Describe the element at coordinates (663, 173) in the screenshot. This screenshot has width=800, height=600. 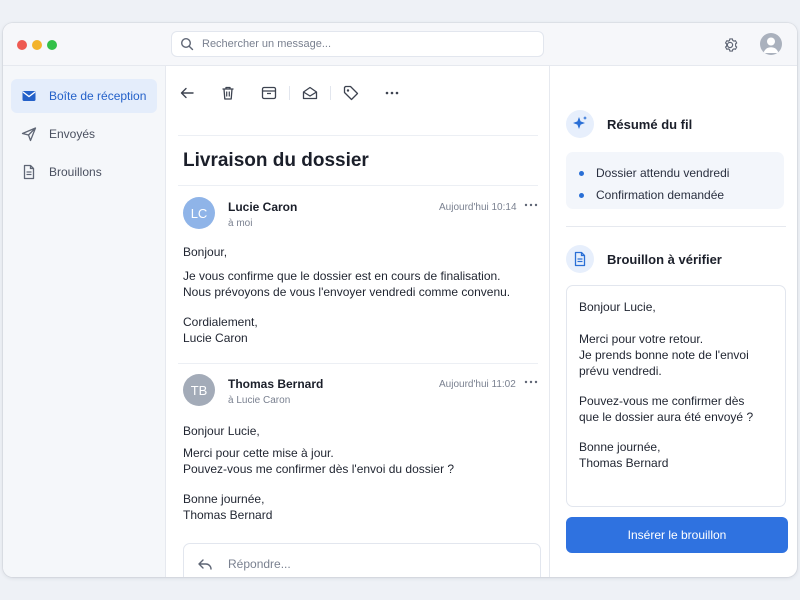
I see `summary-item-text: Dossier attendu vendredi` at that location.